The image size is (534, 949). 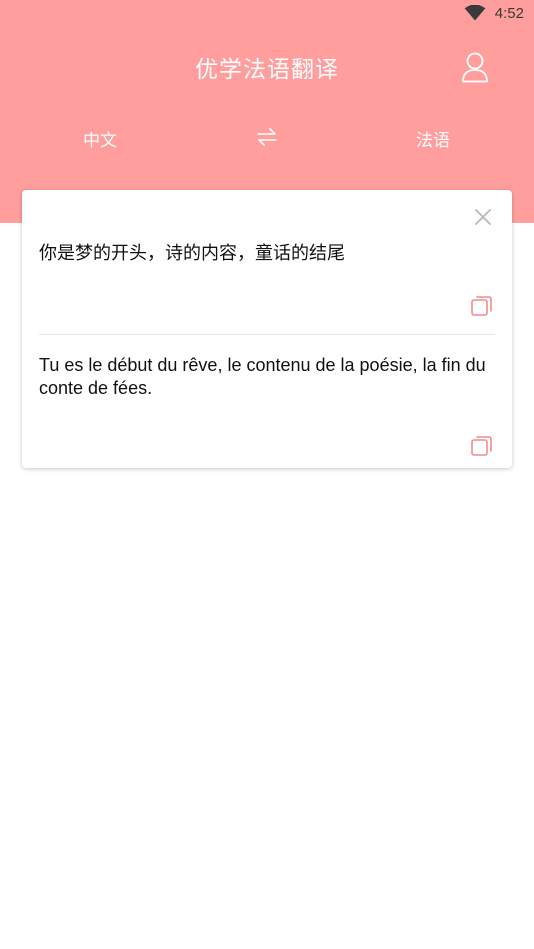 I want to click on wifi-icon, so click(x=475, y=13).